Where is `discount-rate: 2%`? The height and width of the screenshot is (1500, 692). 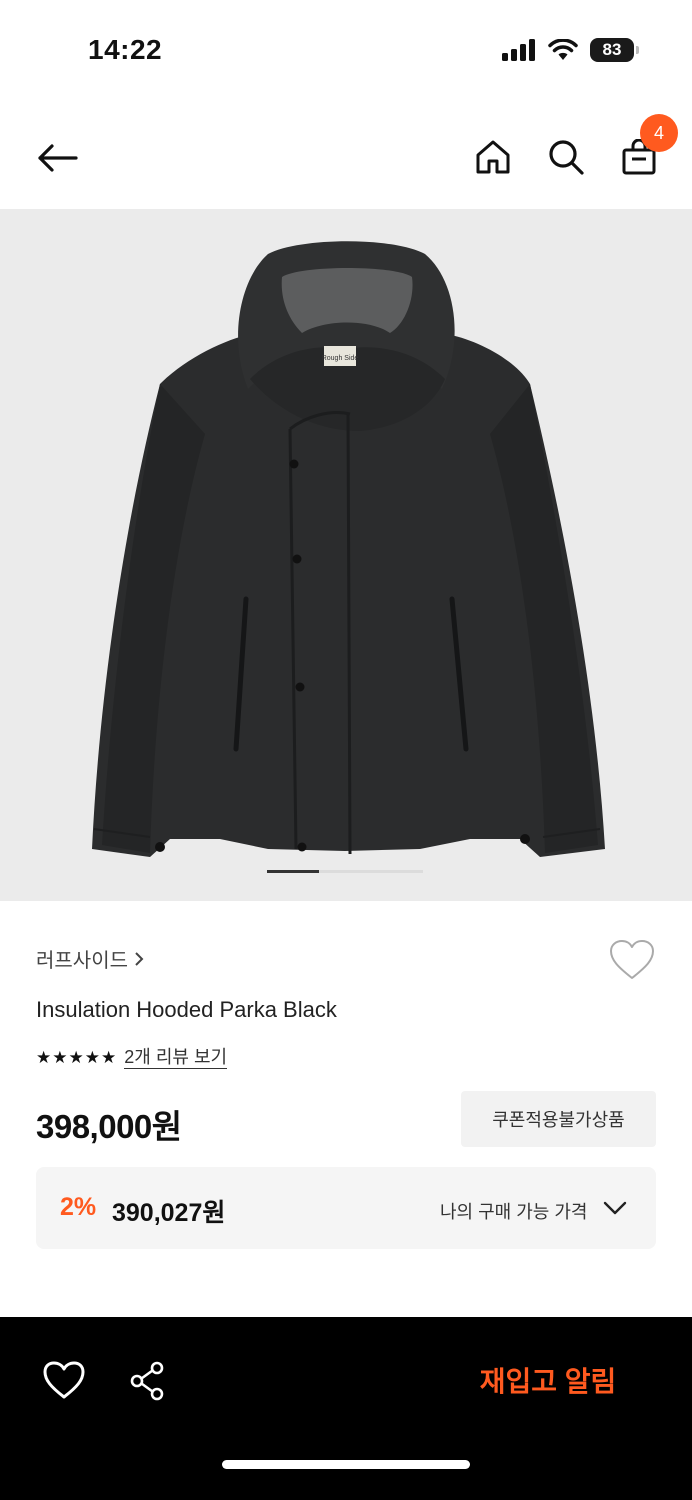
discount-rate: 2% is located at coordinates (78, 1207).